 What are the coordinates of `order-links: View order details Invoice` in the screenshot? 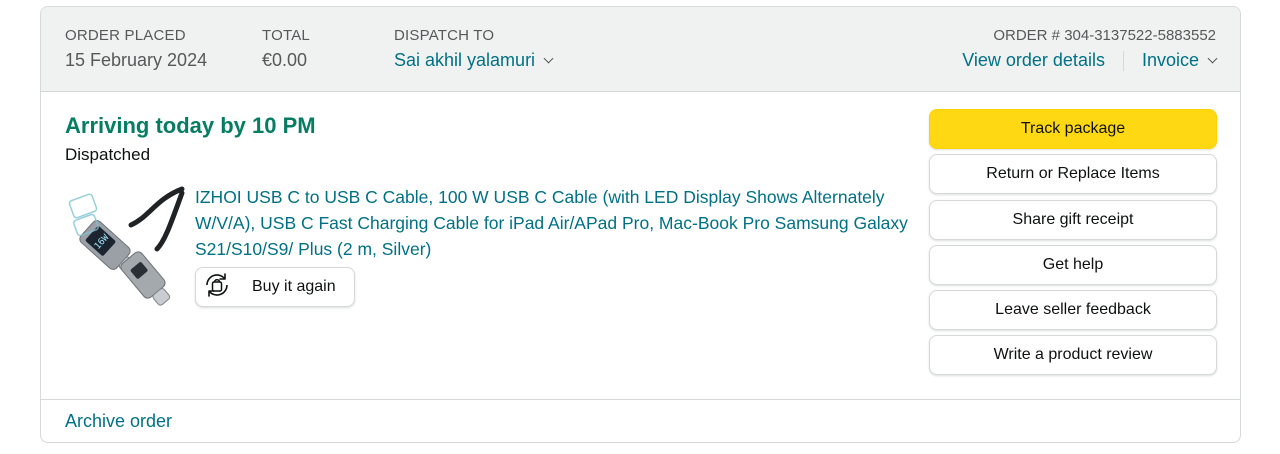 It's located at (1090, 60).